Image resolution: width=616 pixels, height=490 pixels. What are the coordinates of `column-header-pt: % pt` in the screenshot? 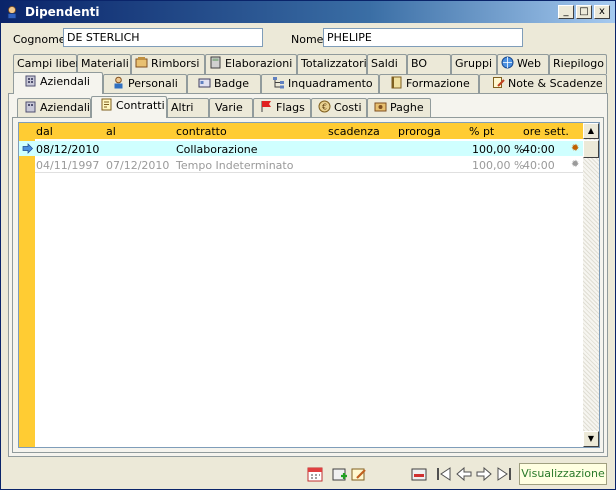 It's located at (481, 131).